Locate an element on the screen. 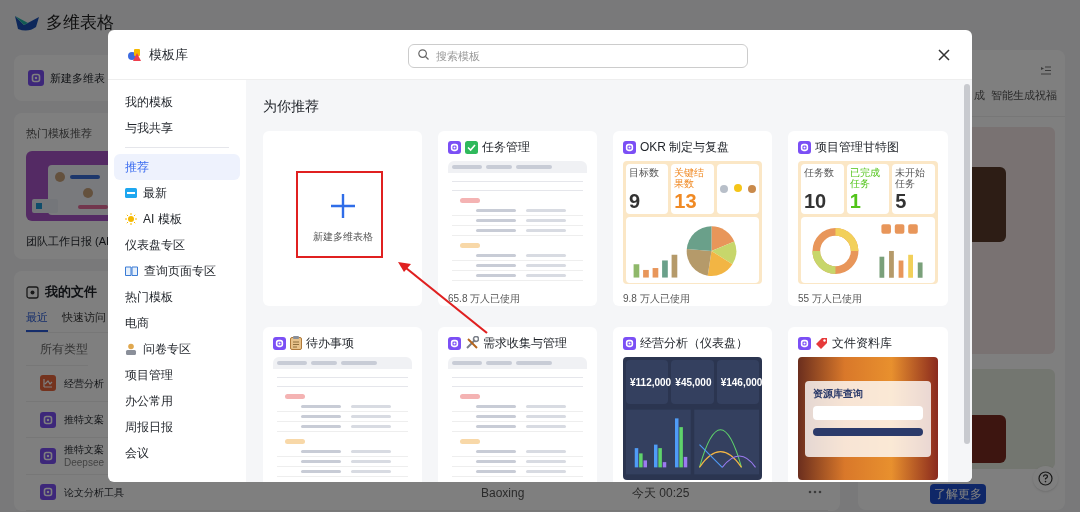 Image resolution: width=1080 pixels, height=512 pixels. sidebar-item: 办公常用 is located at coordinates (177, 401).